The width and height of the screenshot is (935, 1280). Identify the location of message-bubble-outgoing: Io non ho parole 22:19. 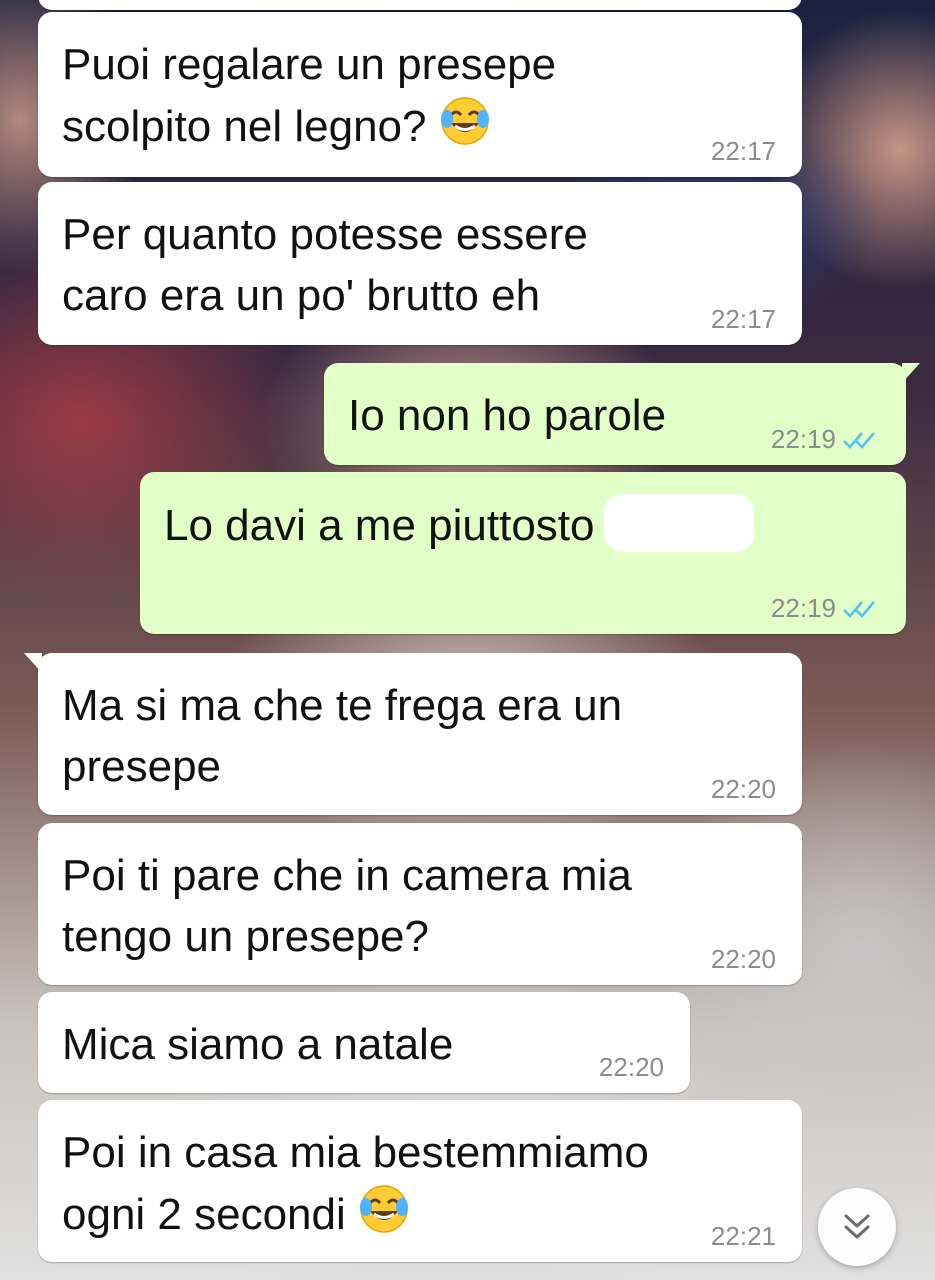
(622, 414).